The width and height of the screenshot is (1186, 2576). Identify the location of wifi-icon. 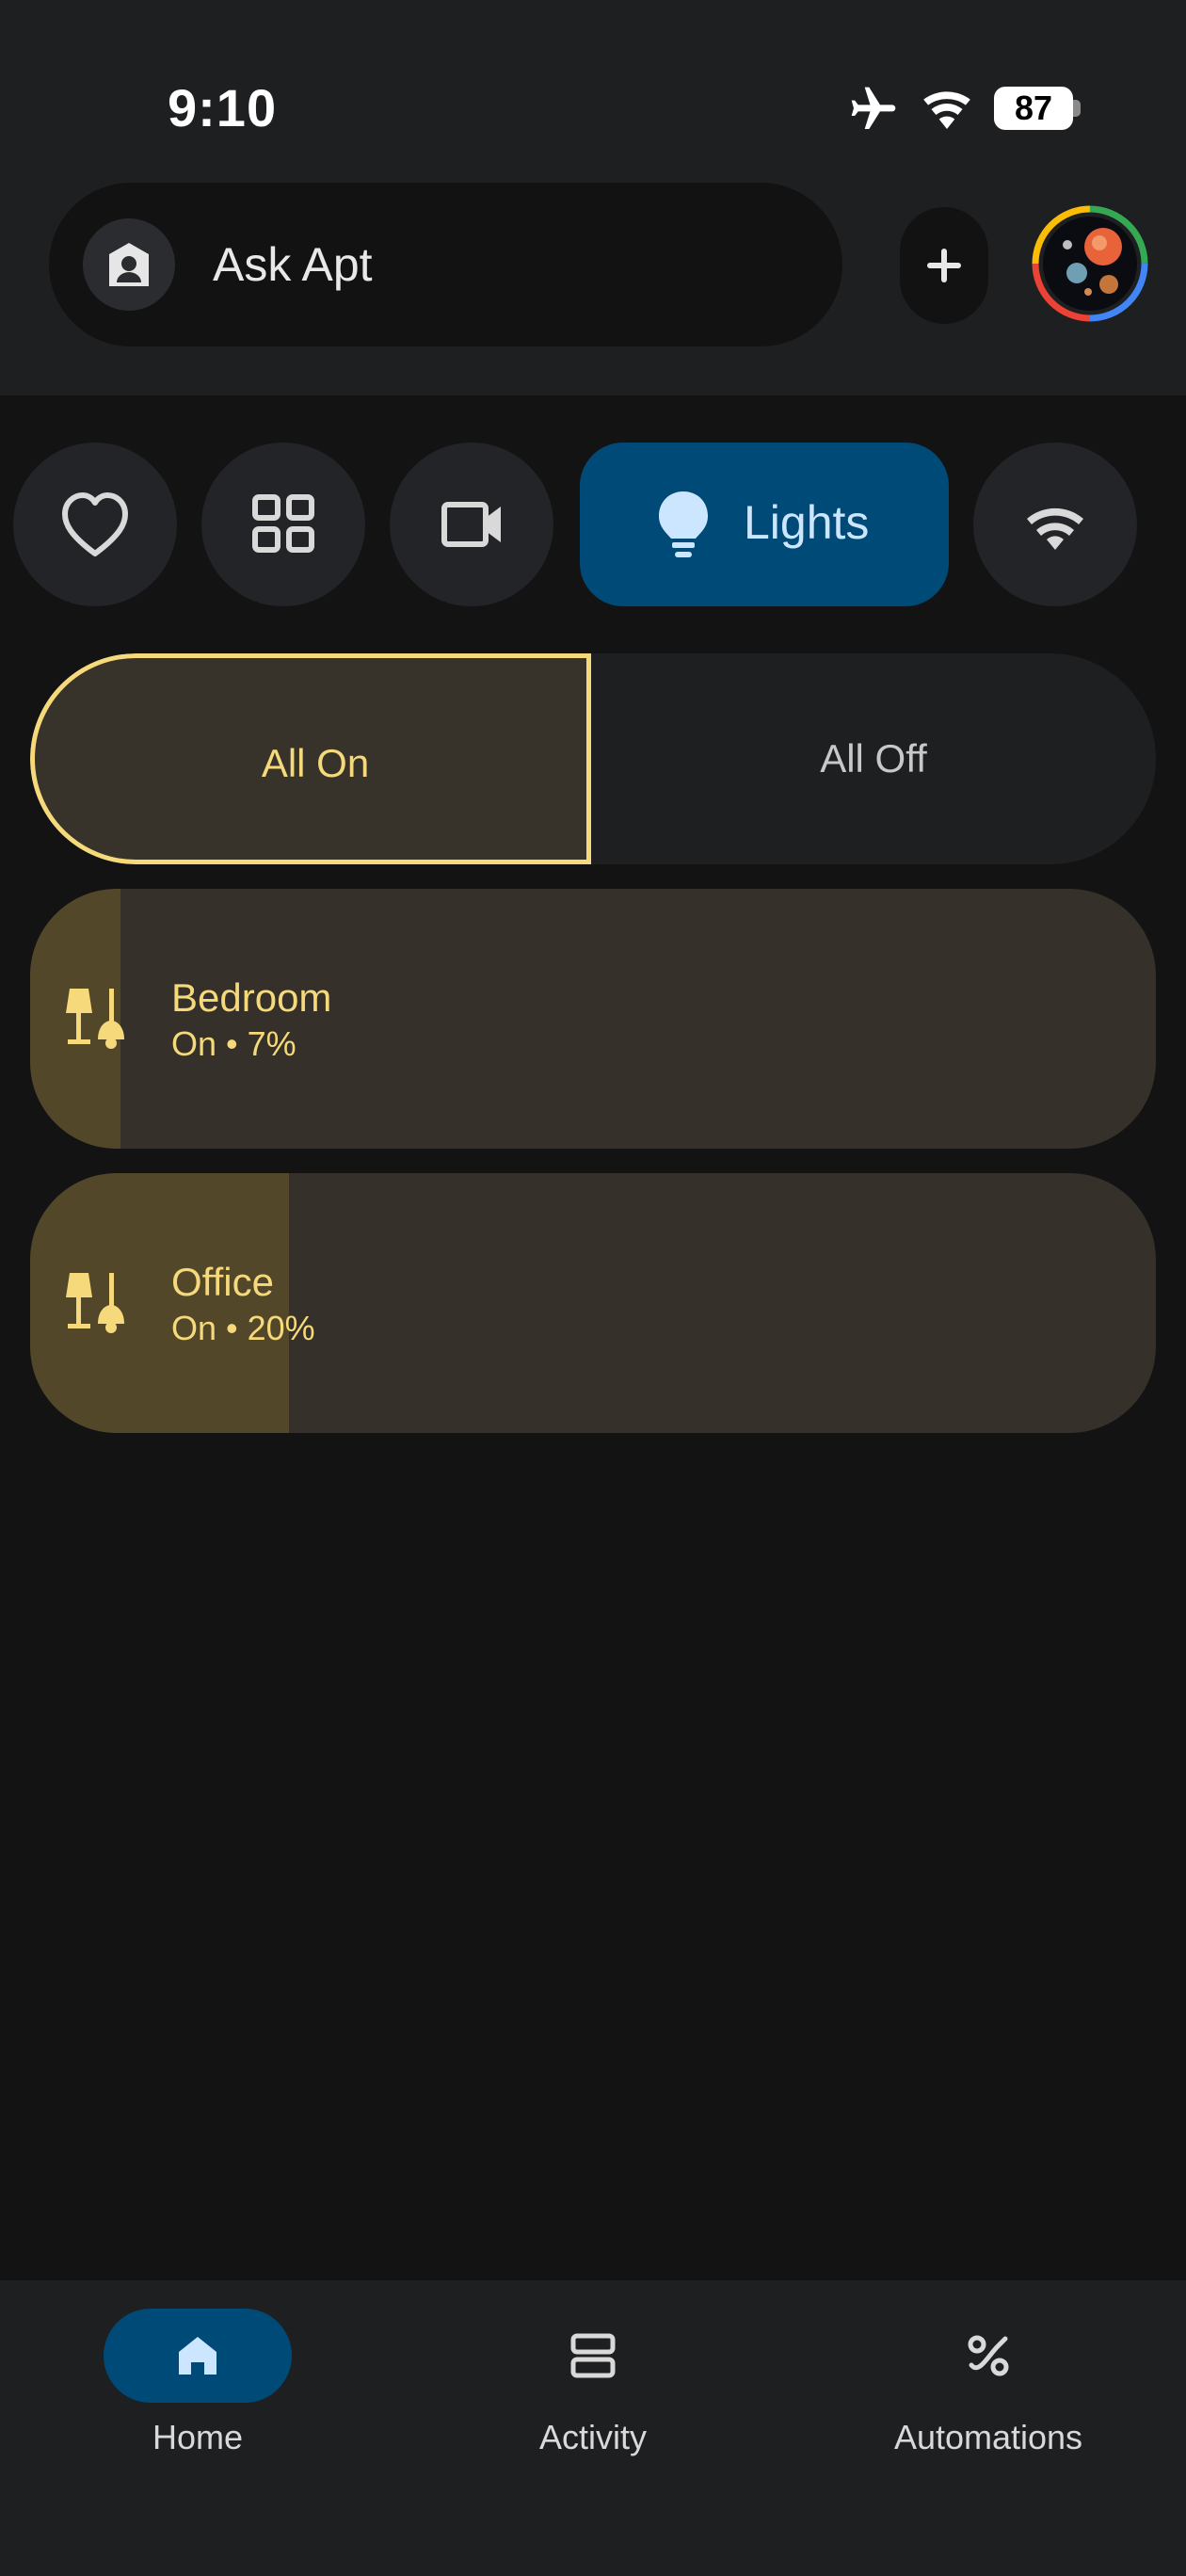
(1055, 528).